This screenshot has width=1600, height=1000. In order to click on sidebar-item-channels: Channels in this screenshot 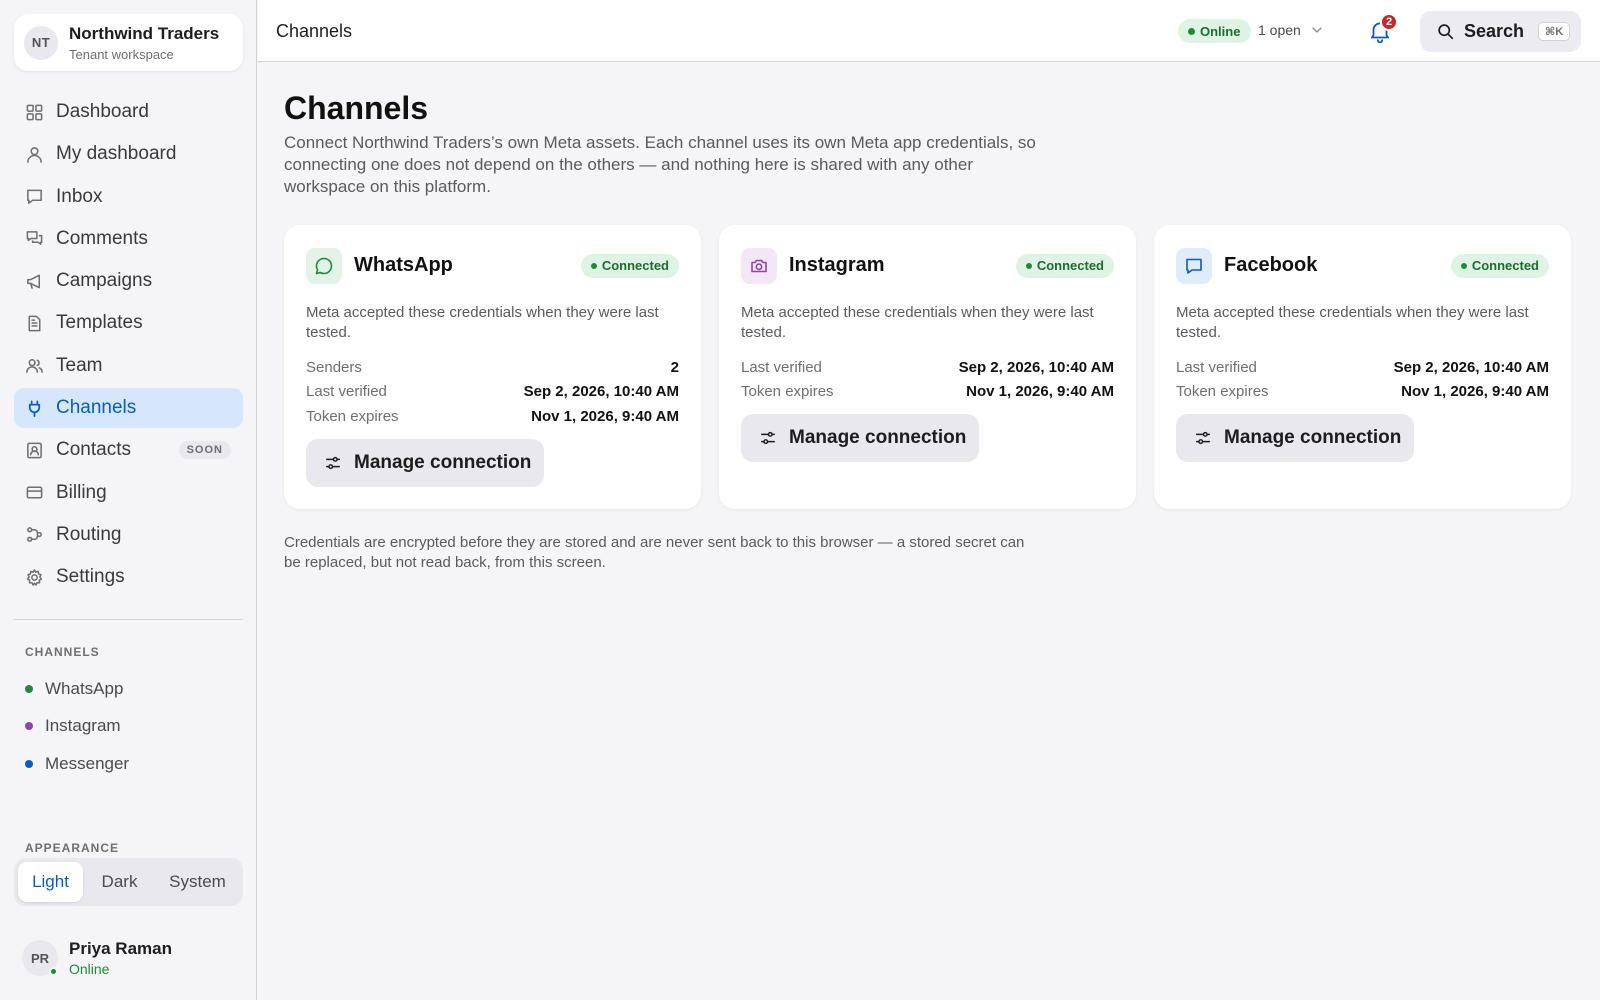, I will do `click(128, 408)`.